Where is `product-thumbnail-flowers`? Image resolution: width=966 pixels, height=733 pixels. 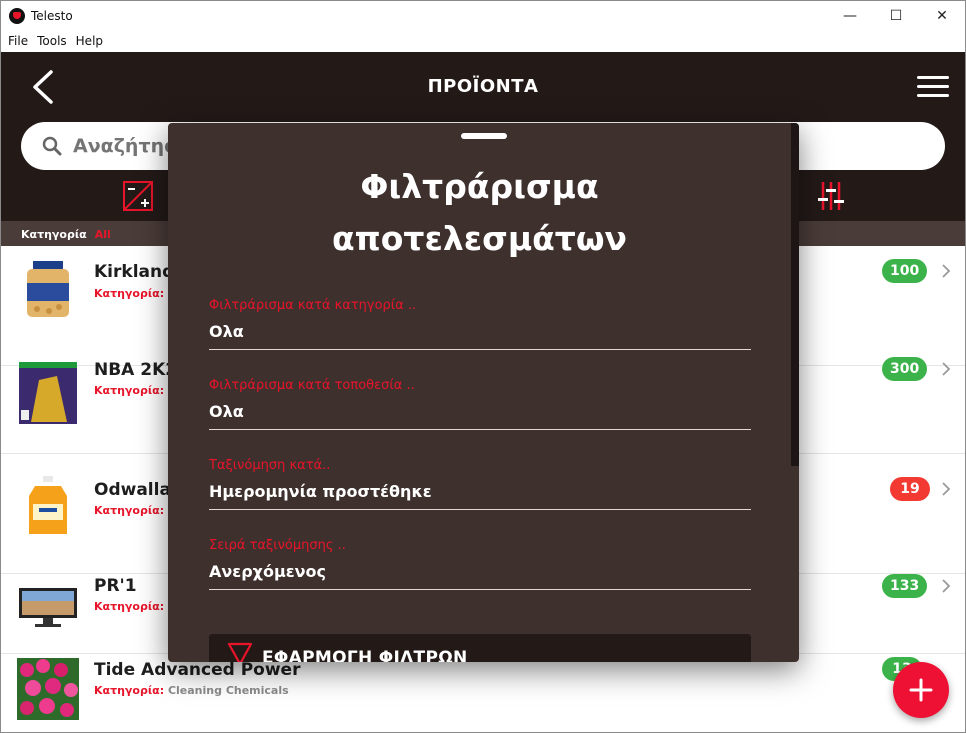
product-thumbnail-flowers is located at coordinates (48, 689).